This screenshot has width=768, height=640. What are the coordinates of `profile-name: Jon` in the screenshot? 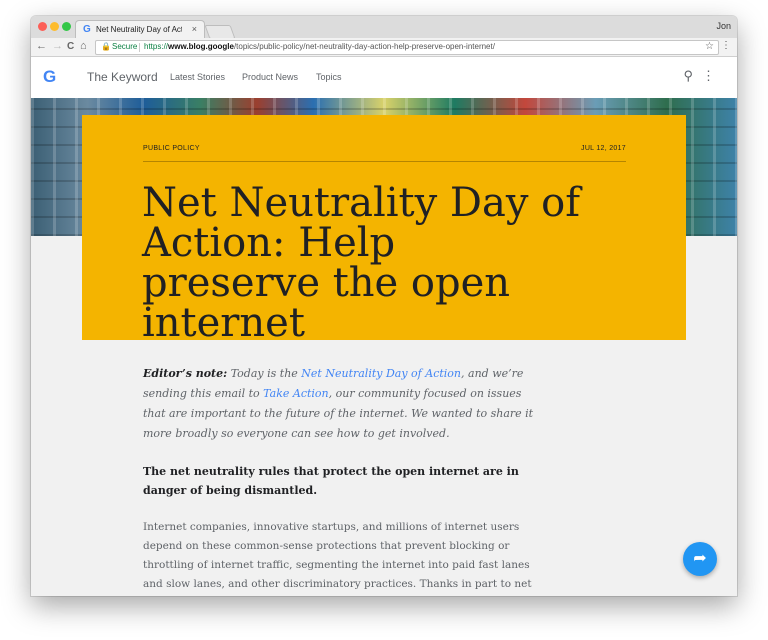 It's located at (723, 26).